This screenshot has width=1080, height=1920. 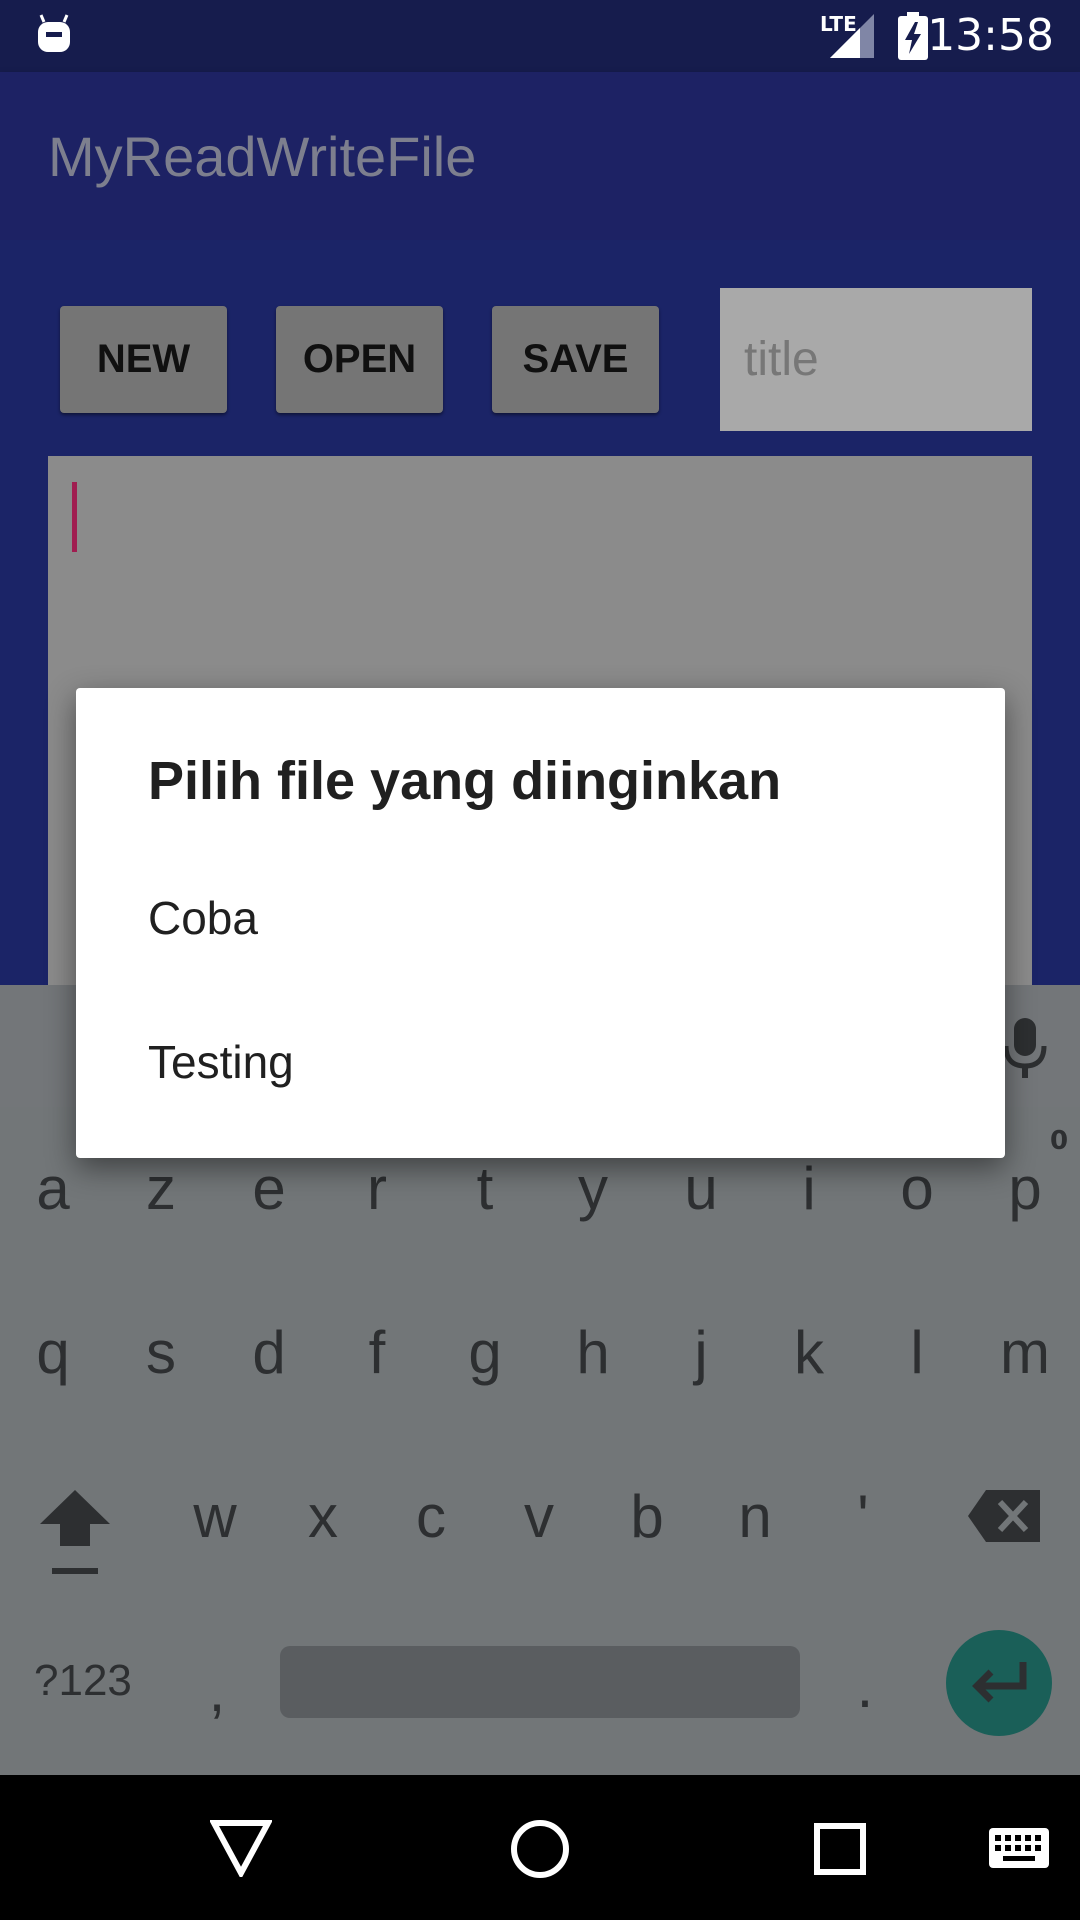 I want to click on key-hint-0: 0, so click(x=1059, y=1141).